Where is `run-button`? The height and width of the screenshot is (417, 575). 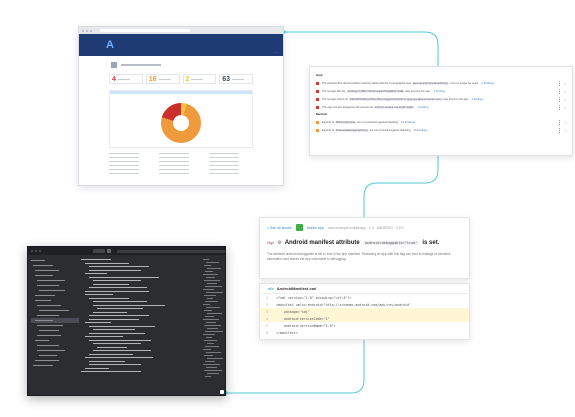
run-button is located at coordinates (108, 251).